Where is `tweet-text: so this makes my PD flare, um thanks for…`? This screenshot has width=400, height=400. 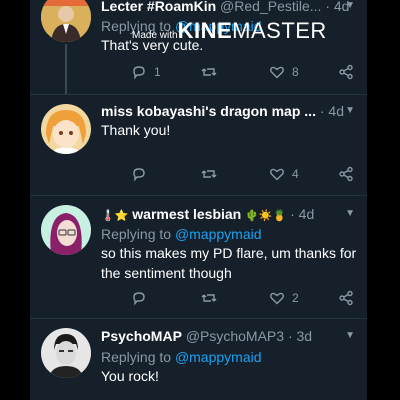 tweet-text: so this makes my PD flare, um thanks for… is located at coordinates (229, 263).